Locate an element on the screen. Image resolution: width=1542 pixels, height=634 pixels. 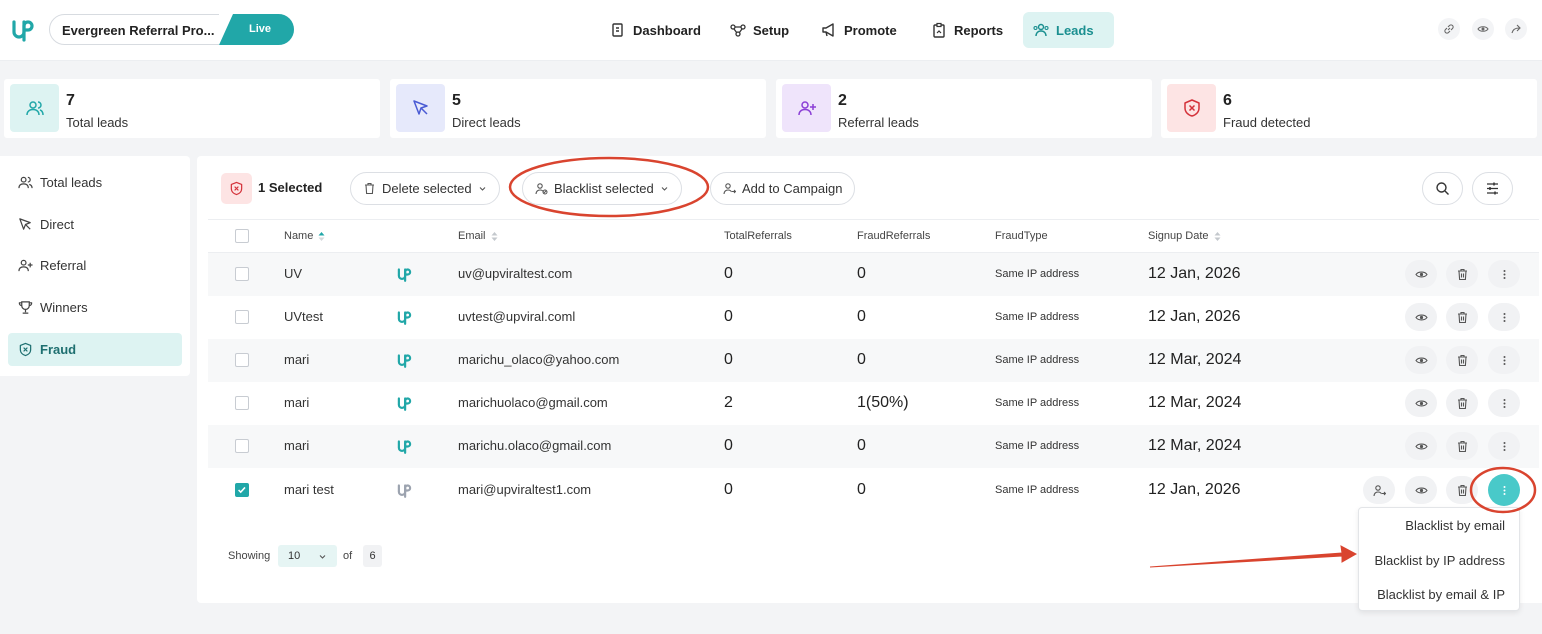
menu-item-blacklist-email-ip: Blacklist by email & IP is located at coordinates (1441, 594).